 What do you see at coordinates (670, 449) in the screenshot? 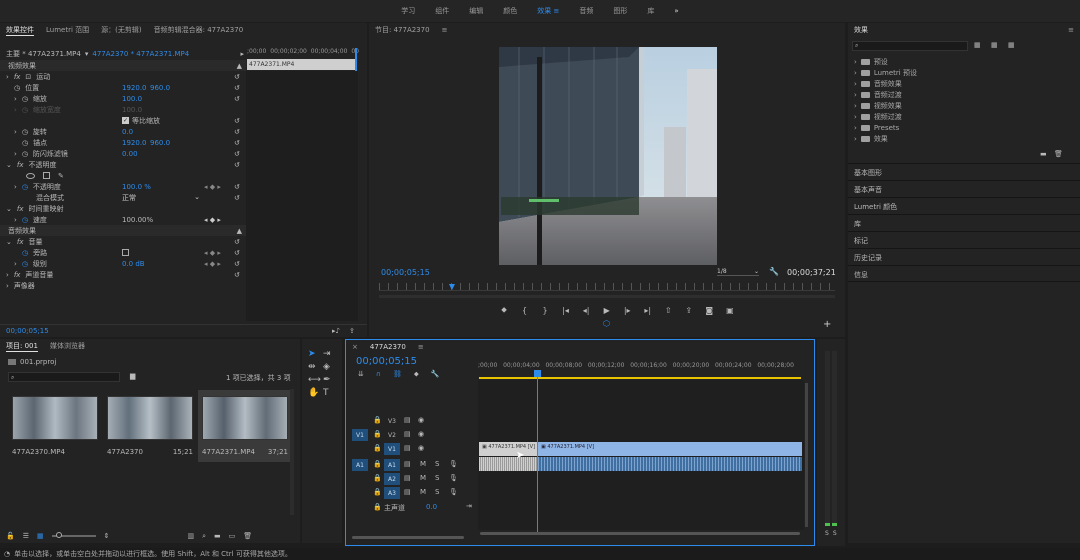
I see `video-clip-v1-b: ▣ 477A2371.MP4 [V]` at bounding box center [670, 449].